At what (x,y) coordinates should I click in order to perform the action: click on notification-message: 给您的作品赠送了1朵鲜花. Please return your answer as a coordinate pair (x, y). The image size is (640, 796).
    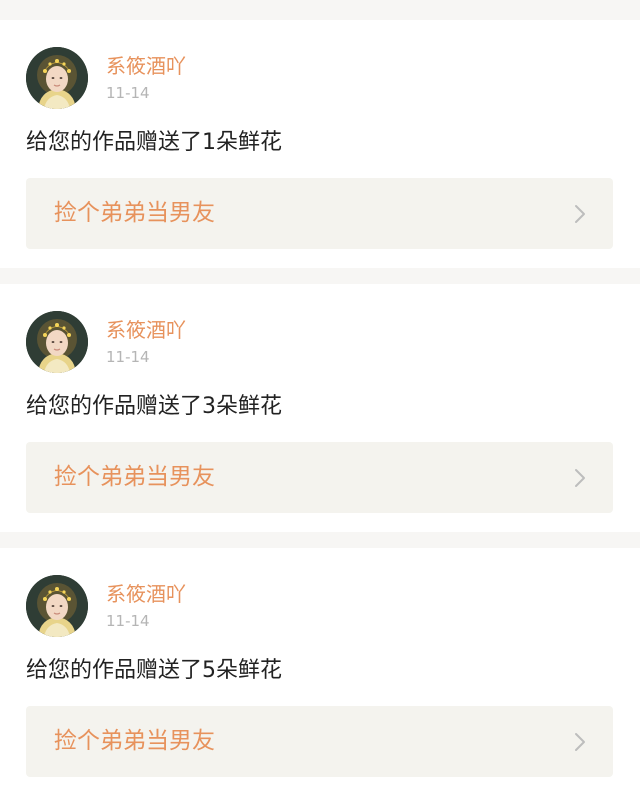
    Looking at the image, I should click on (154, 142).